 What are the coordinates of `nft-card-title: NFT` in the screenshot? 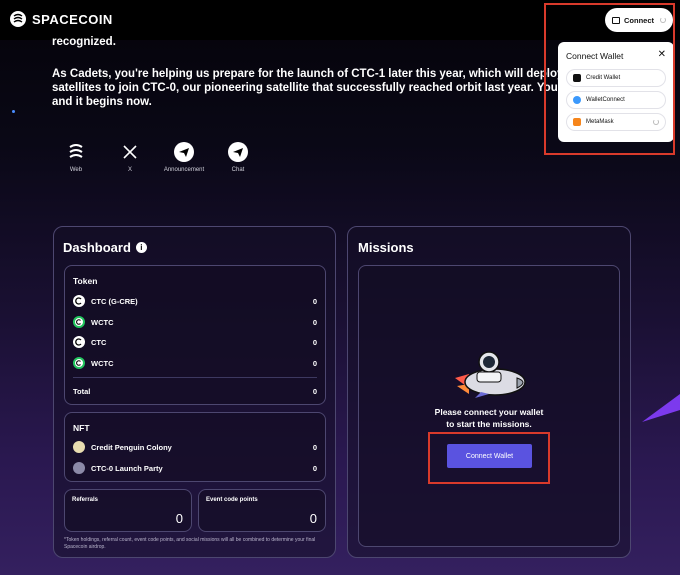 It's located at (81, 428).